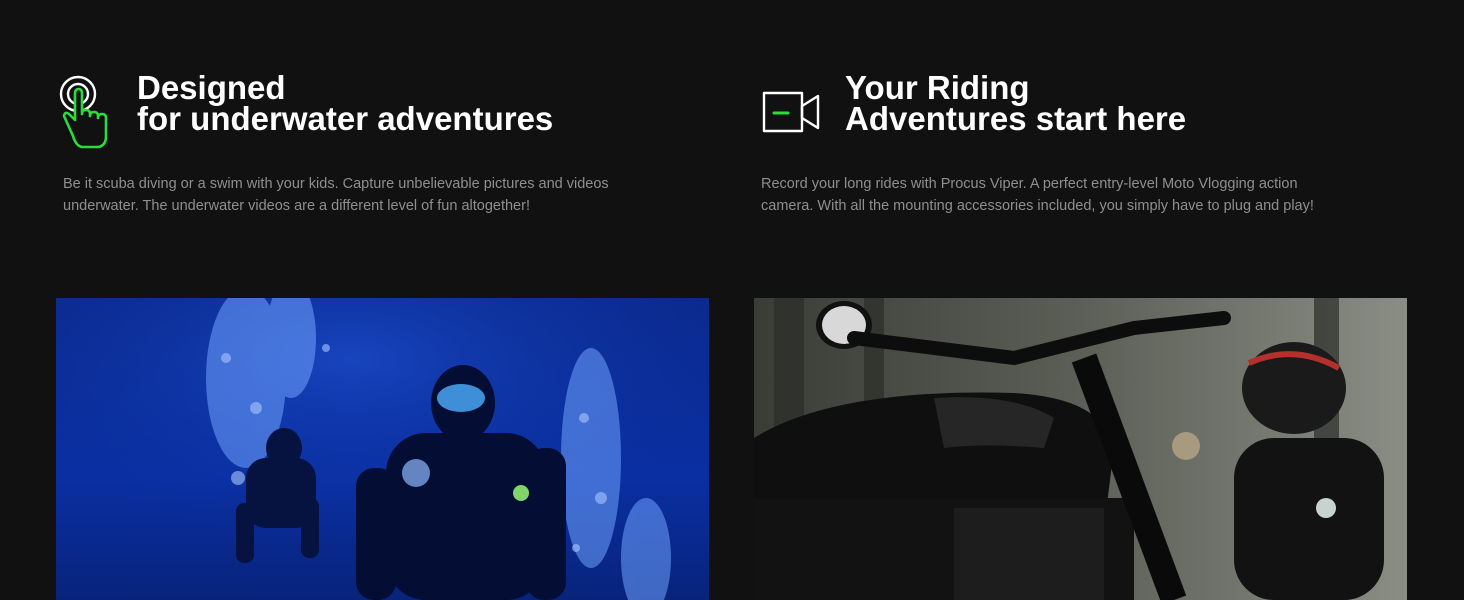  I want to click on title-line-1: Designed, so click(211, 87).